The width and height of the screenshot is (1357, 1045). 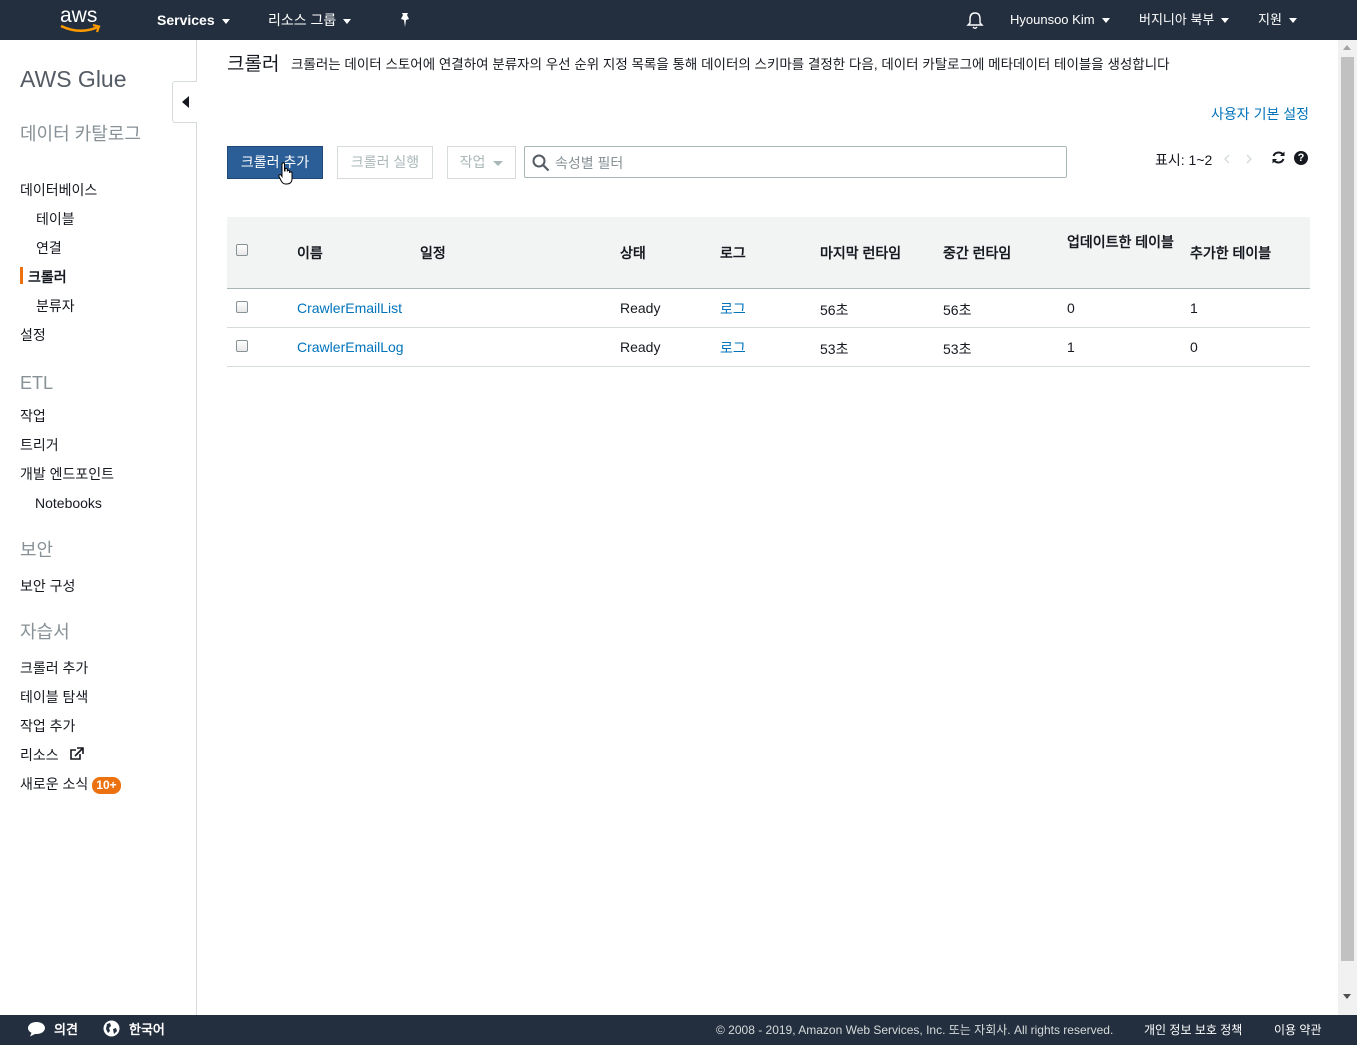 What do you see at coordinates (242, 250) in the screenshot?
I see `select-all-checkbox` at bounding box center [242, 250].